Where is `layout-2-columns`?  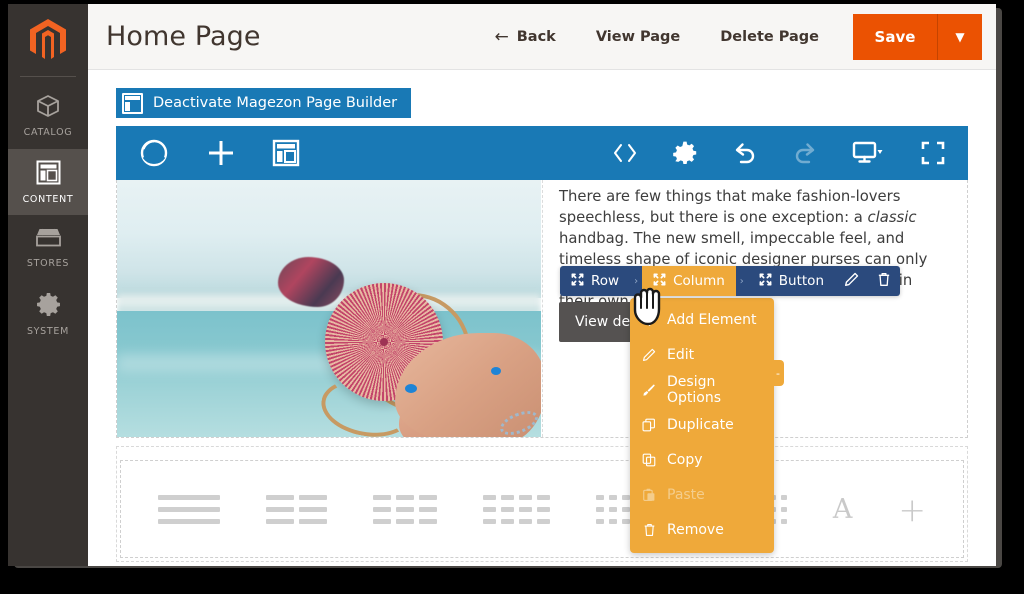 layout-2-columns is located at coordinates (296, 509).